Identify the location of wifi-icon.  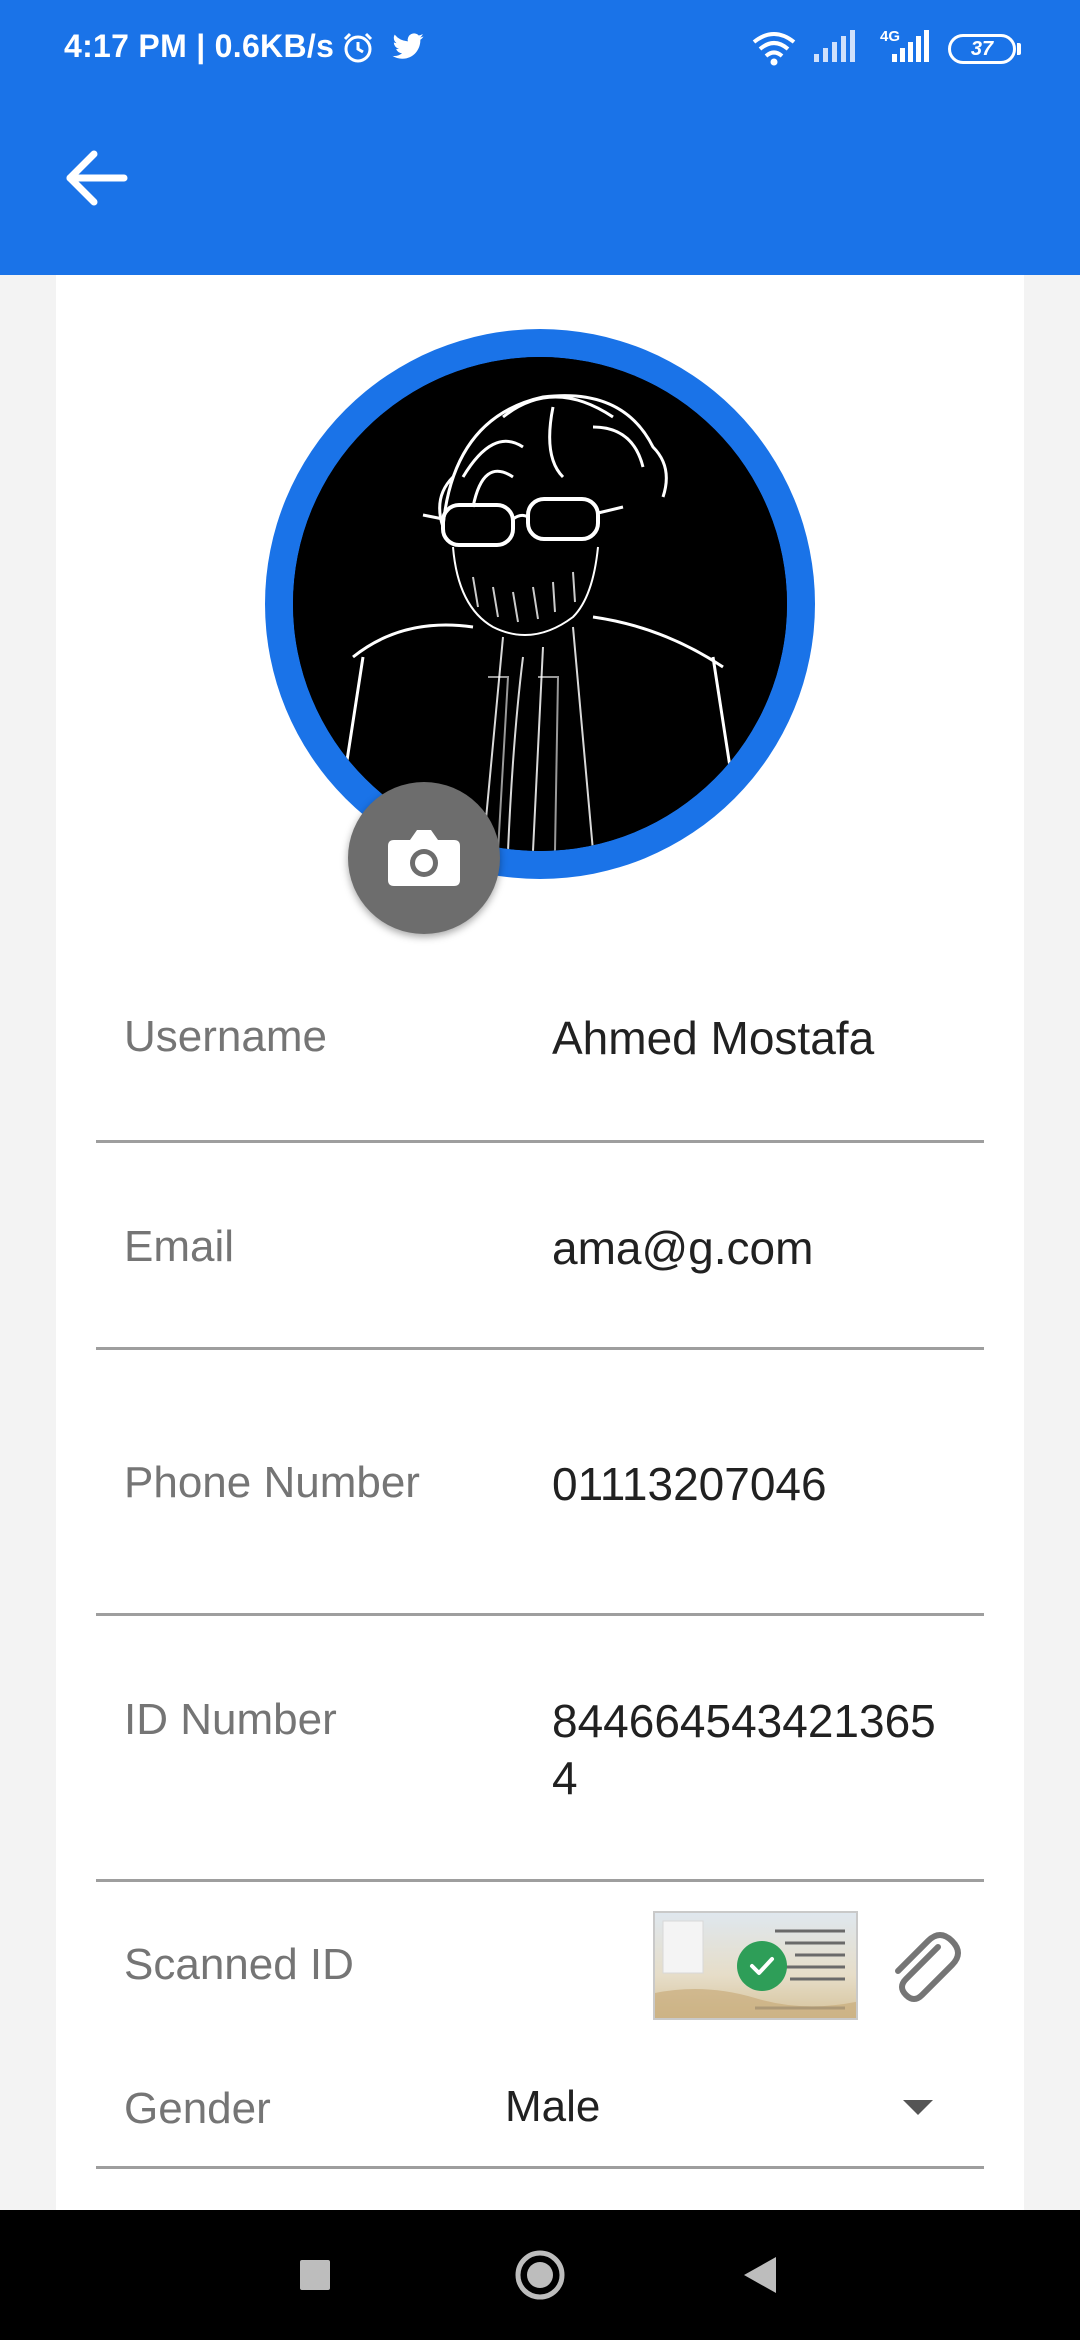
(774, 49).